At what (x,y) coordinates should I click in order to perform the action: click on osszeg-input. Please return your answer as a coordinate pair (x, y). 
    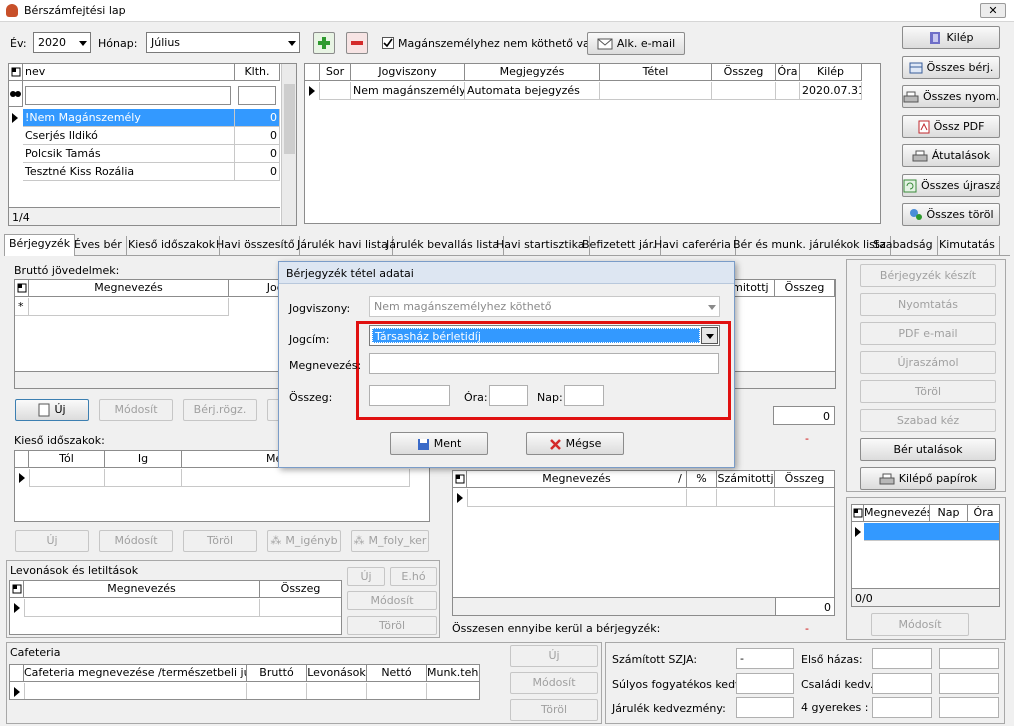
    Looking at the image, I should click on (409, 395).